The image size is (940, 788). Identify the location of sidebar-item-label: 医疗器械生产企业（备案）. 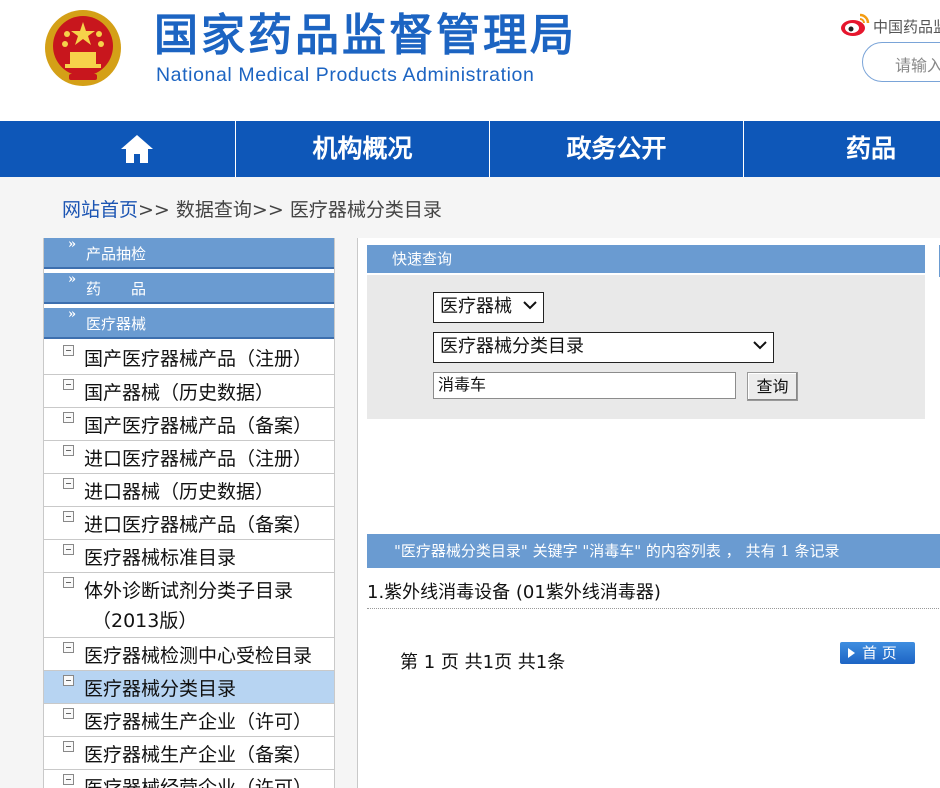
(198, 755).